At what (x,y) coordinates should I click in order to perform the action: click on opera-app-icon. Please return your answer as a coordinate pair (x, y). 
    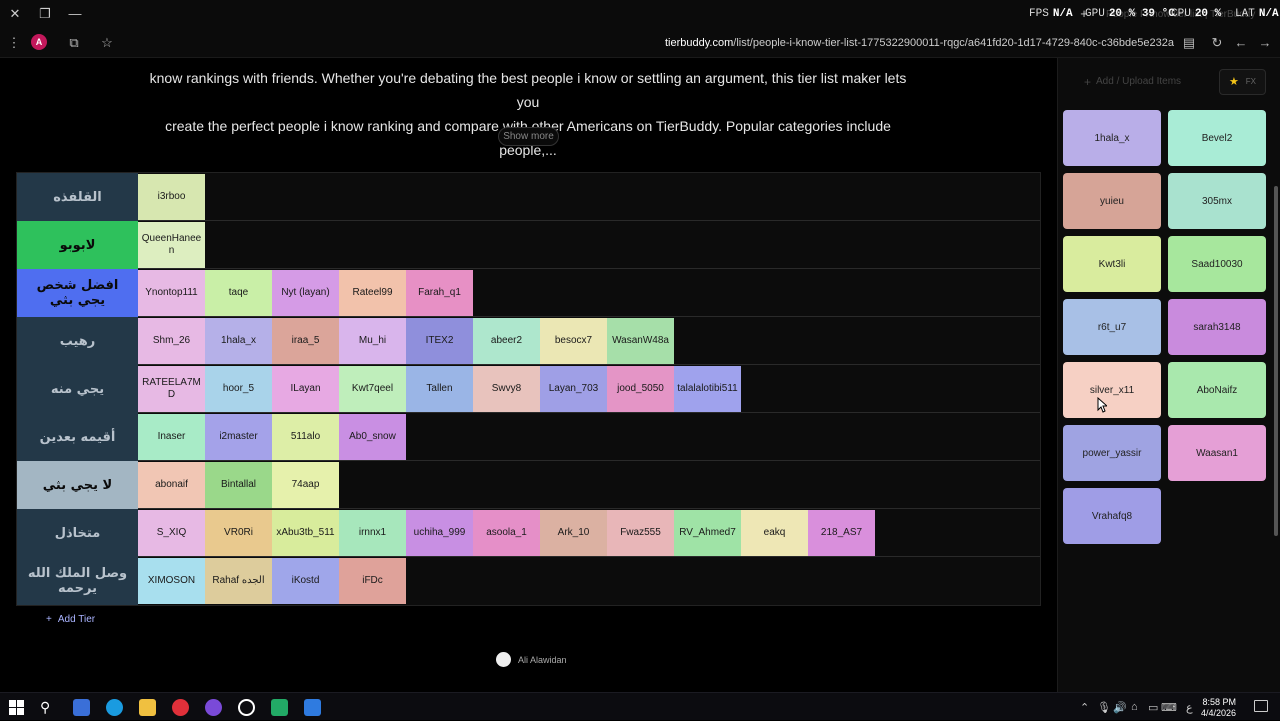
    Looking at the image, I should click on (180, 707).